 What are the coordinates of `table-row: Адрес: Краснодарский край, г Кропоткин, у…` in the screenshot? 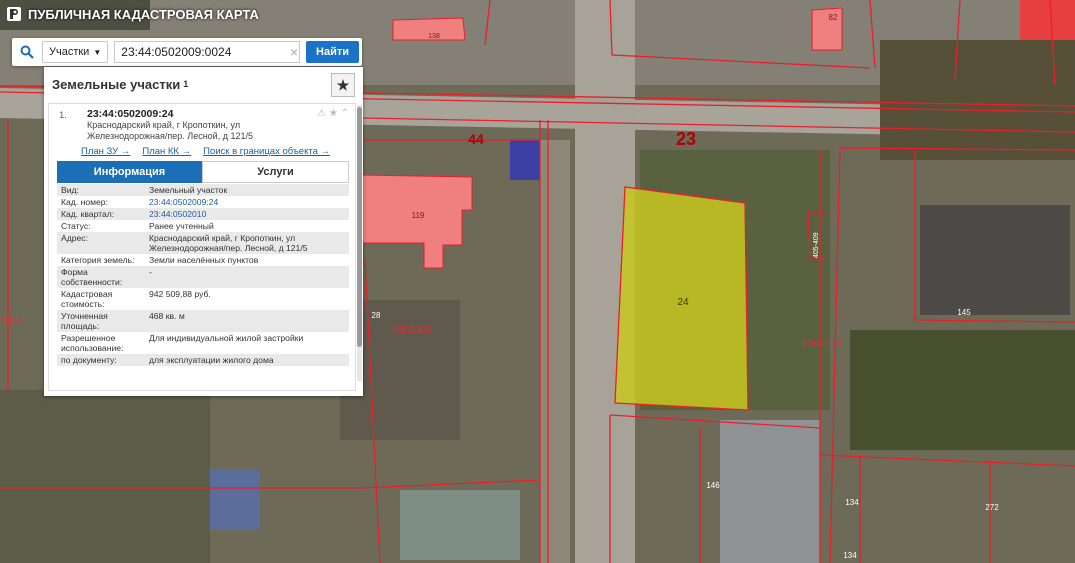 It's located at (203, 243).